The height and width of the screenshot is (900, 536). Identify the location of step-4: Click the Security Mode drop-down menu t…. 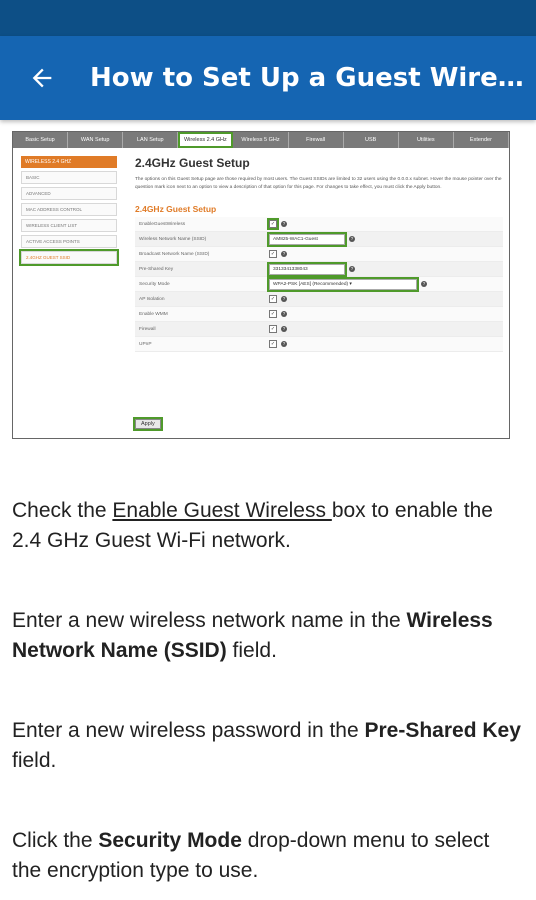
(267, 856).